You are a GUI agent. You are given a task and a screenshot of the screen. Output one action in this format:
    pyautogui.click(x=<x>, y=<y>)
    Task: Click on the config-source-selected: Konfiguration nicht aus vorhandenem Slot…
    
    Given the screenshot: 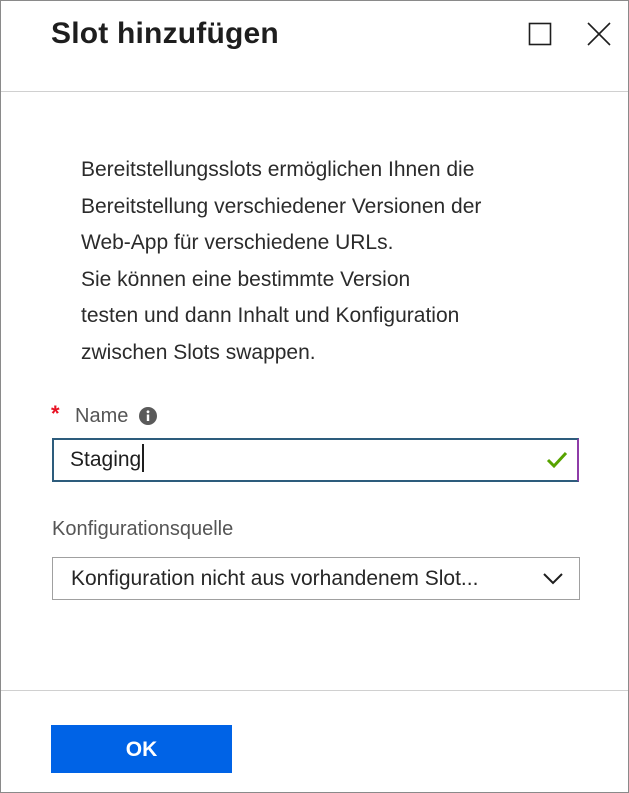 What is the action you would take?
    pyautogui.click(x=275, y=578)
    